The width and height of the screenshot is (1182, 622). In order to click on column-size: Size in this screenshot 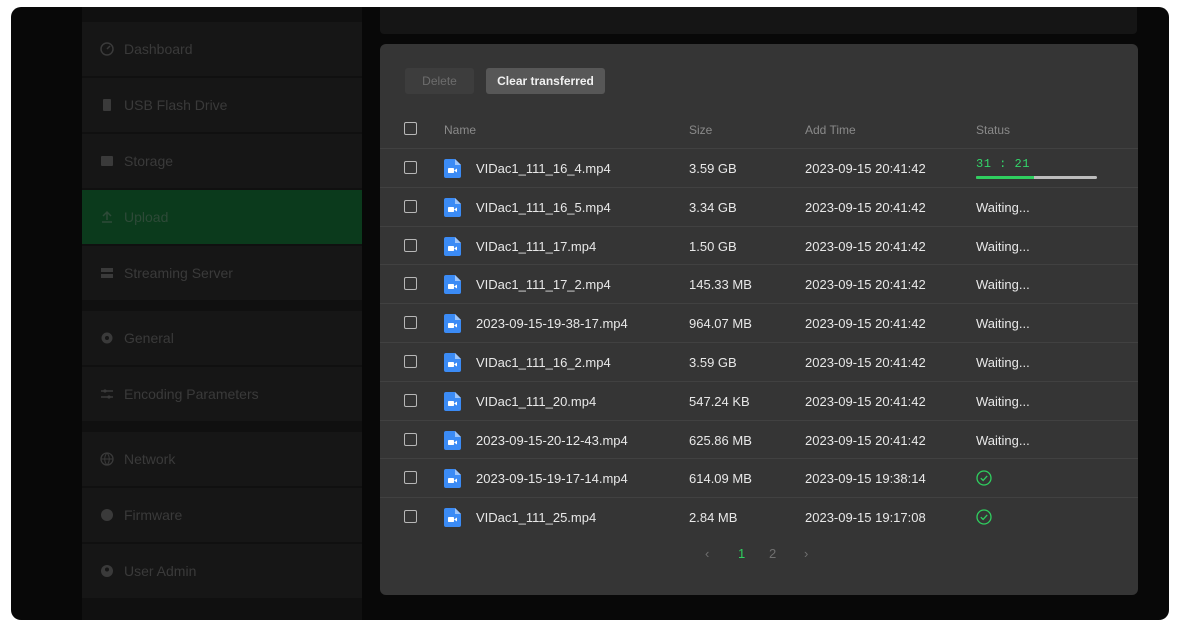, I will do `click(701, 130)`.